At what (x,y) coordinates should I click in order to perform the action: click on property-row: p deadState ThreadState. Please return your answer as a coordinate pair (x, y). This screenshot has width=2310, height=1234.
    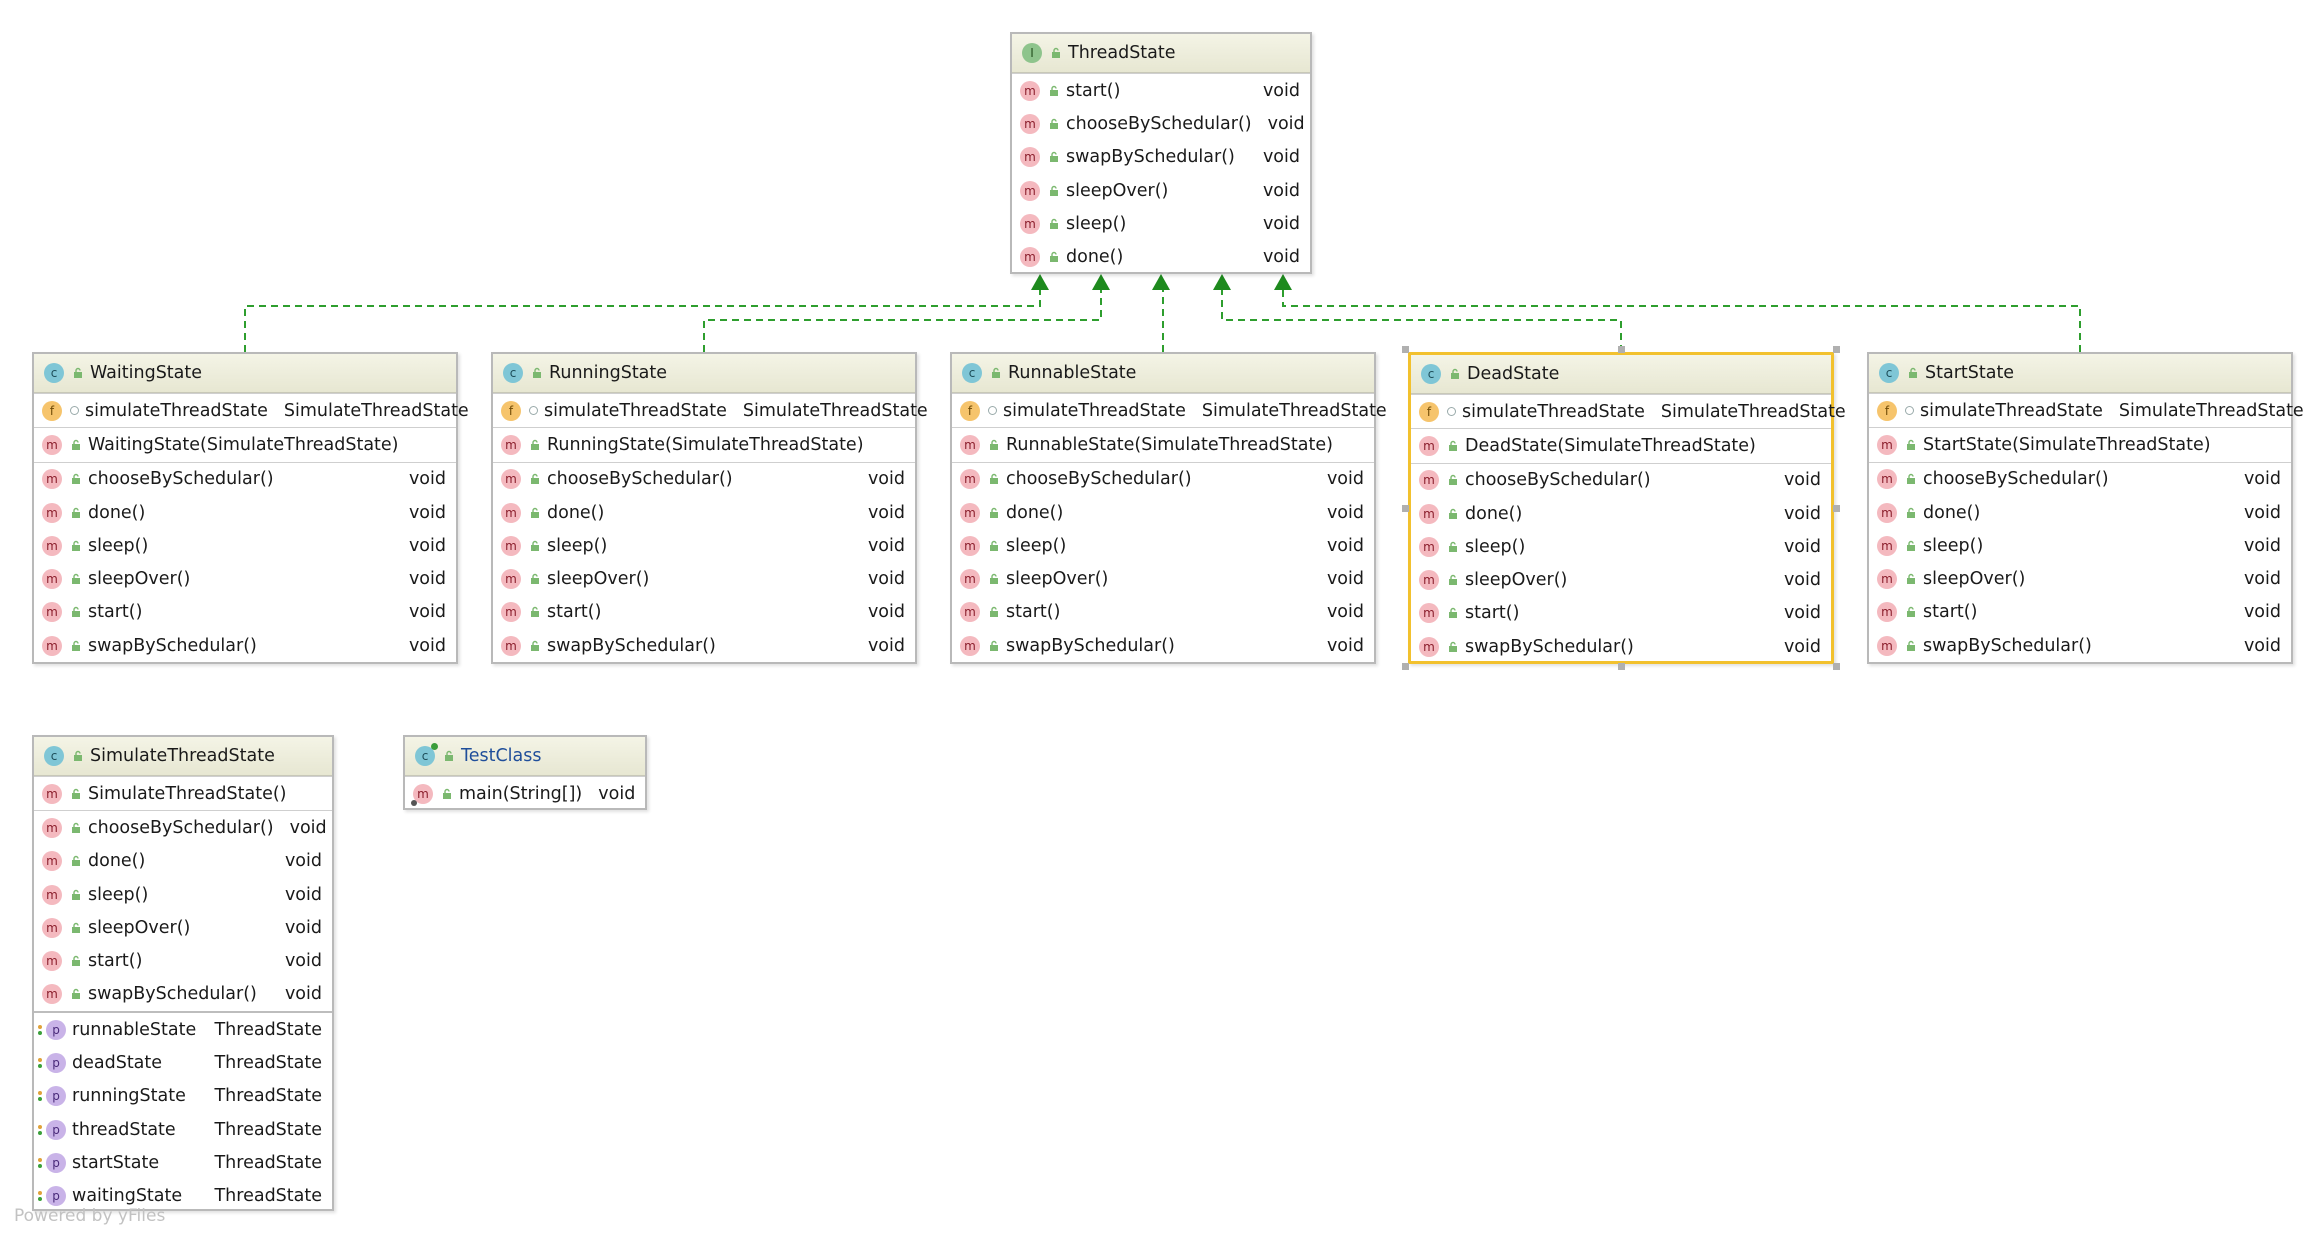
    Looking at the image, I should click on (183, 1062).